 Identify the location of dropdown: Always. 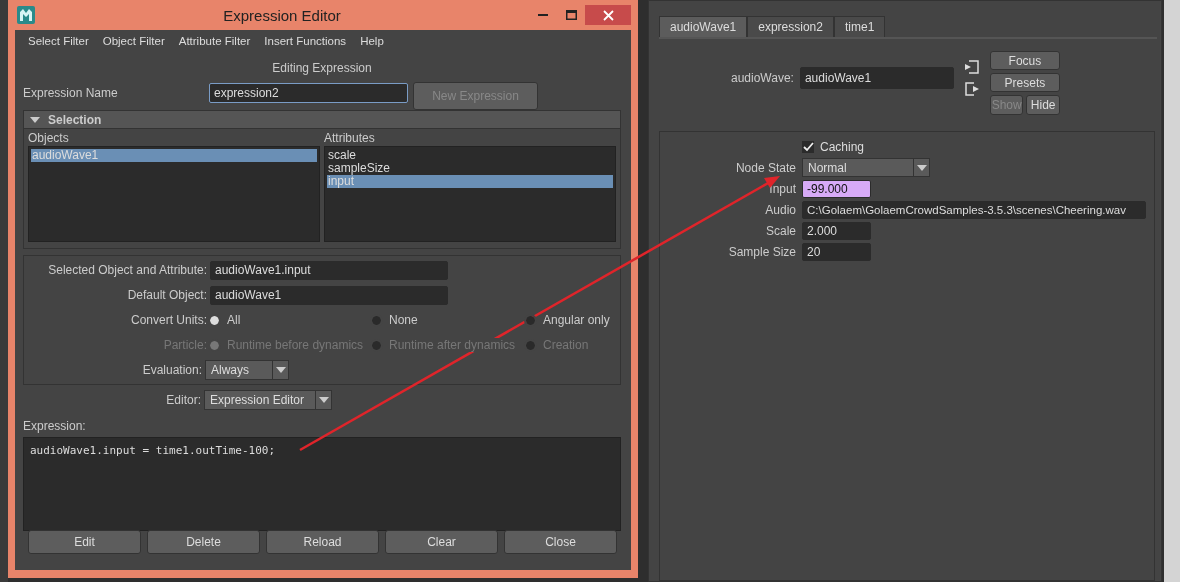
(247, 370).